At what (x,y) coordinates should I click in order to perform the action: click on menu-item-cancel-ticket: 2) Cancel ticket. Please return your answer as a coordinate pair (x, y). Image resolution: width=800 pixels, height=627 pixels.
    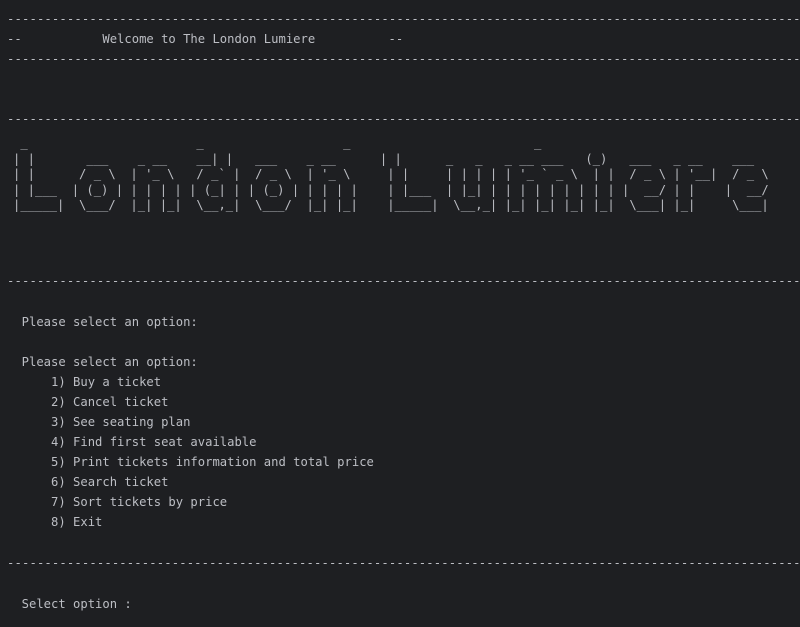
    Looking at the image, I should click on (88, 402).